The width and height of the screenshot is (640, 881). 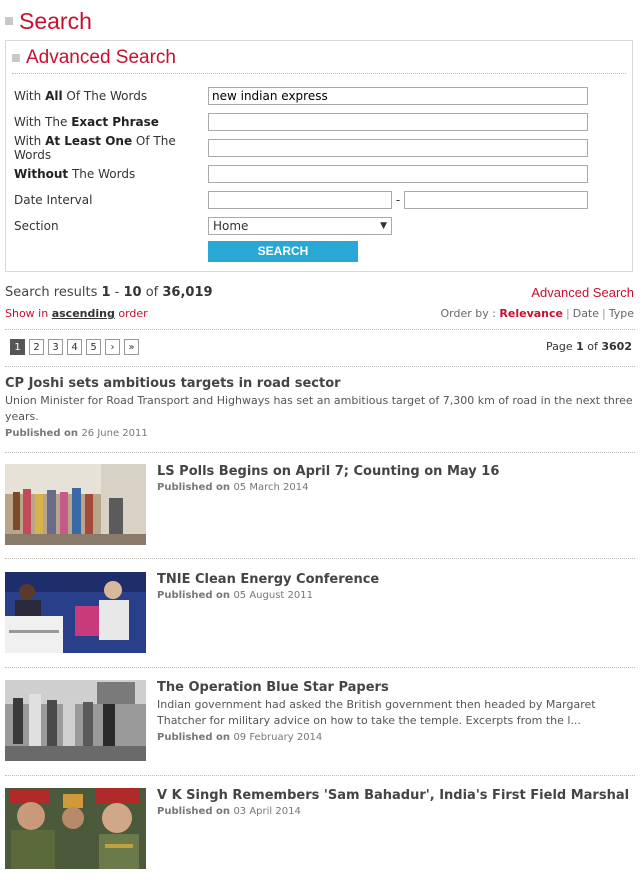 What do you see at coordinates (81, 96) in the screenshot?
I see `all-words-label: With All Of The Words` at bounding box center [81, 96].